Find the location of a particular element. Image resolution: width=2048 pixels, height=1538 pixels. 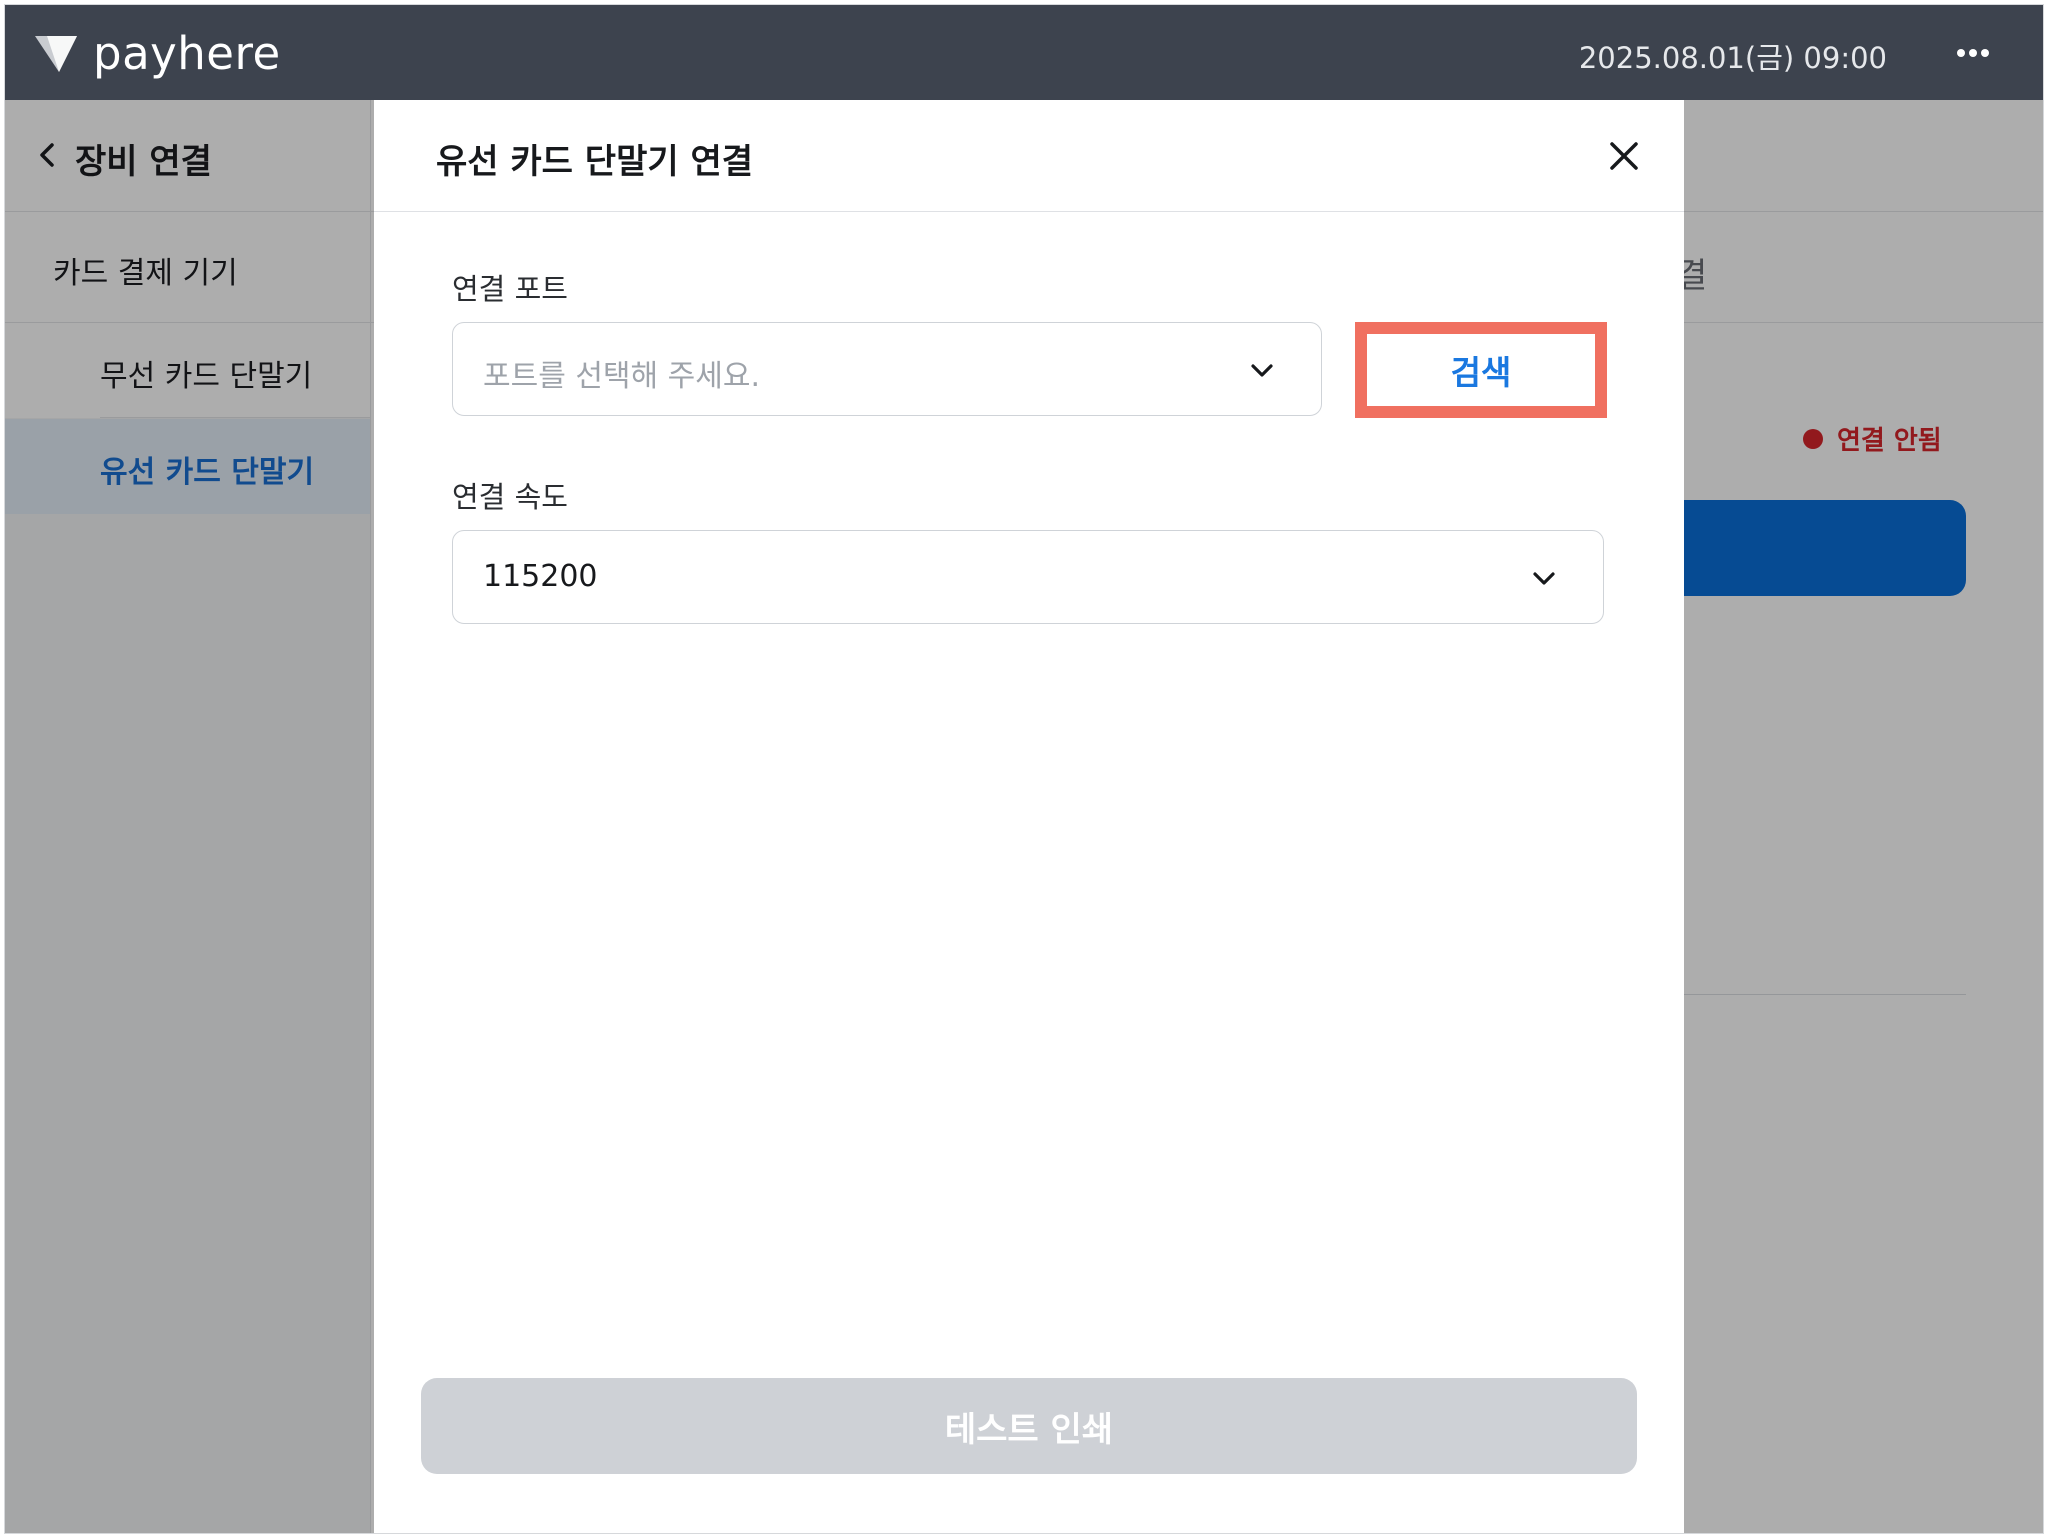

port-select: 포트를 선택해 주세요. is located at coordinates (887, 369).